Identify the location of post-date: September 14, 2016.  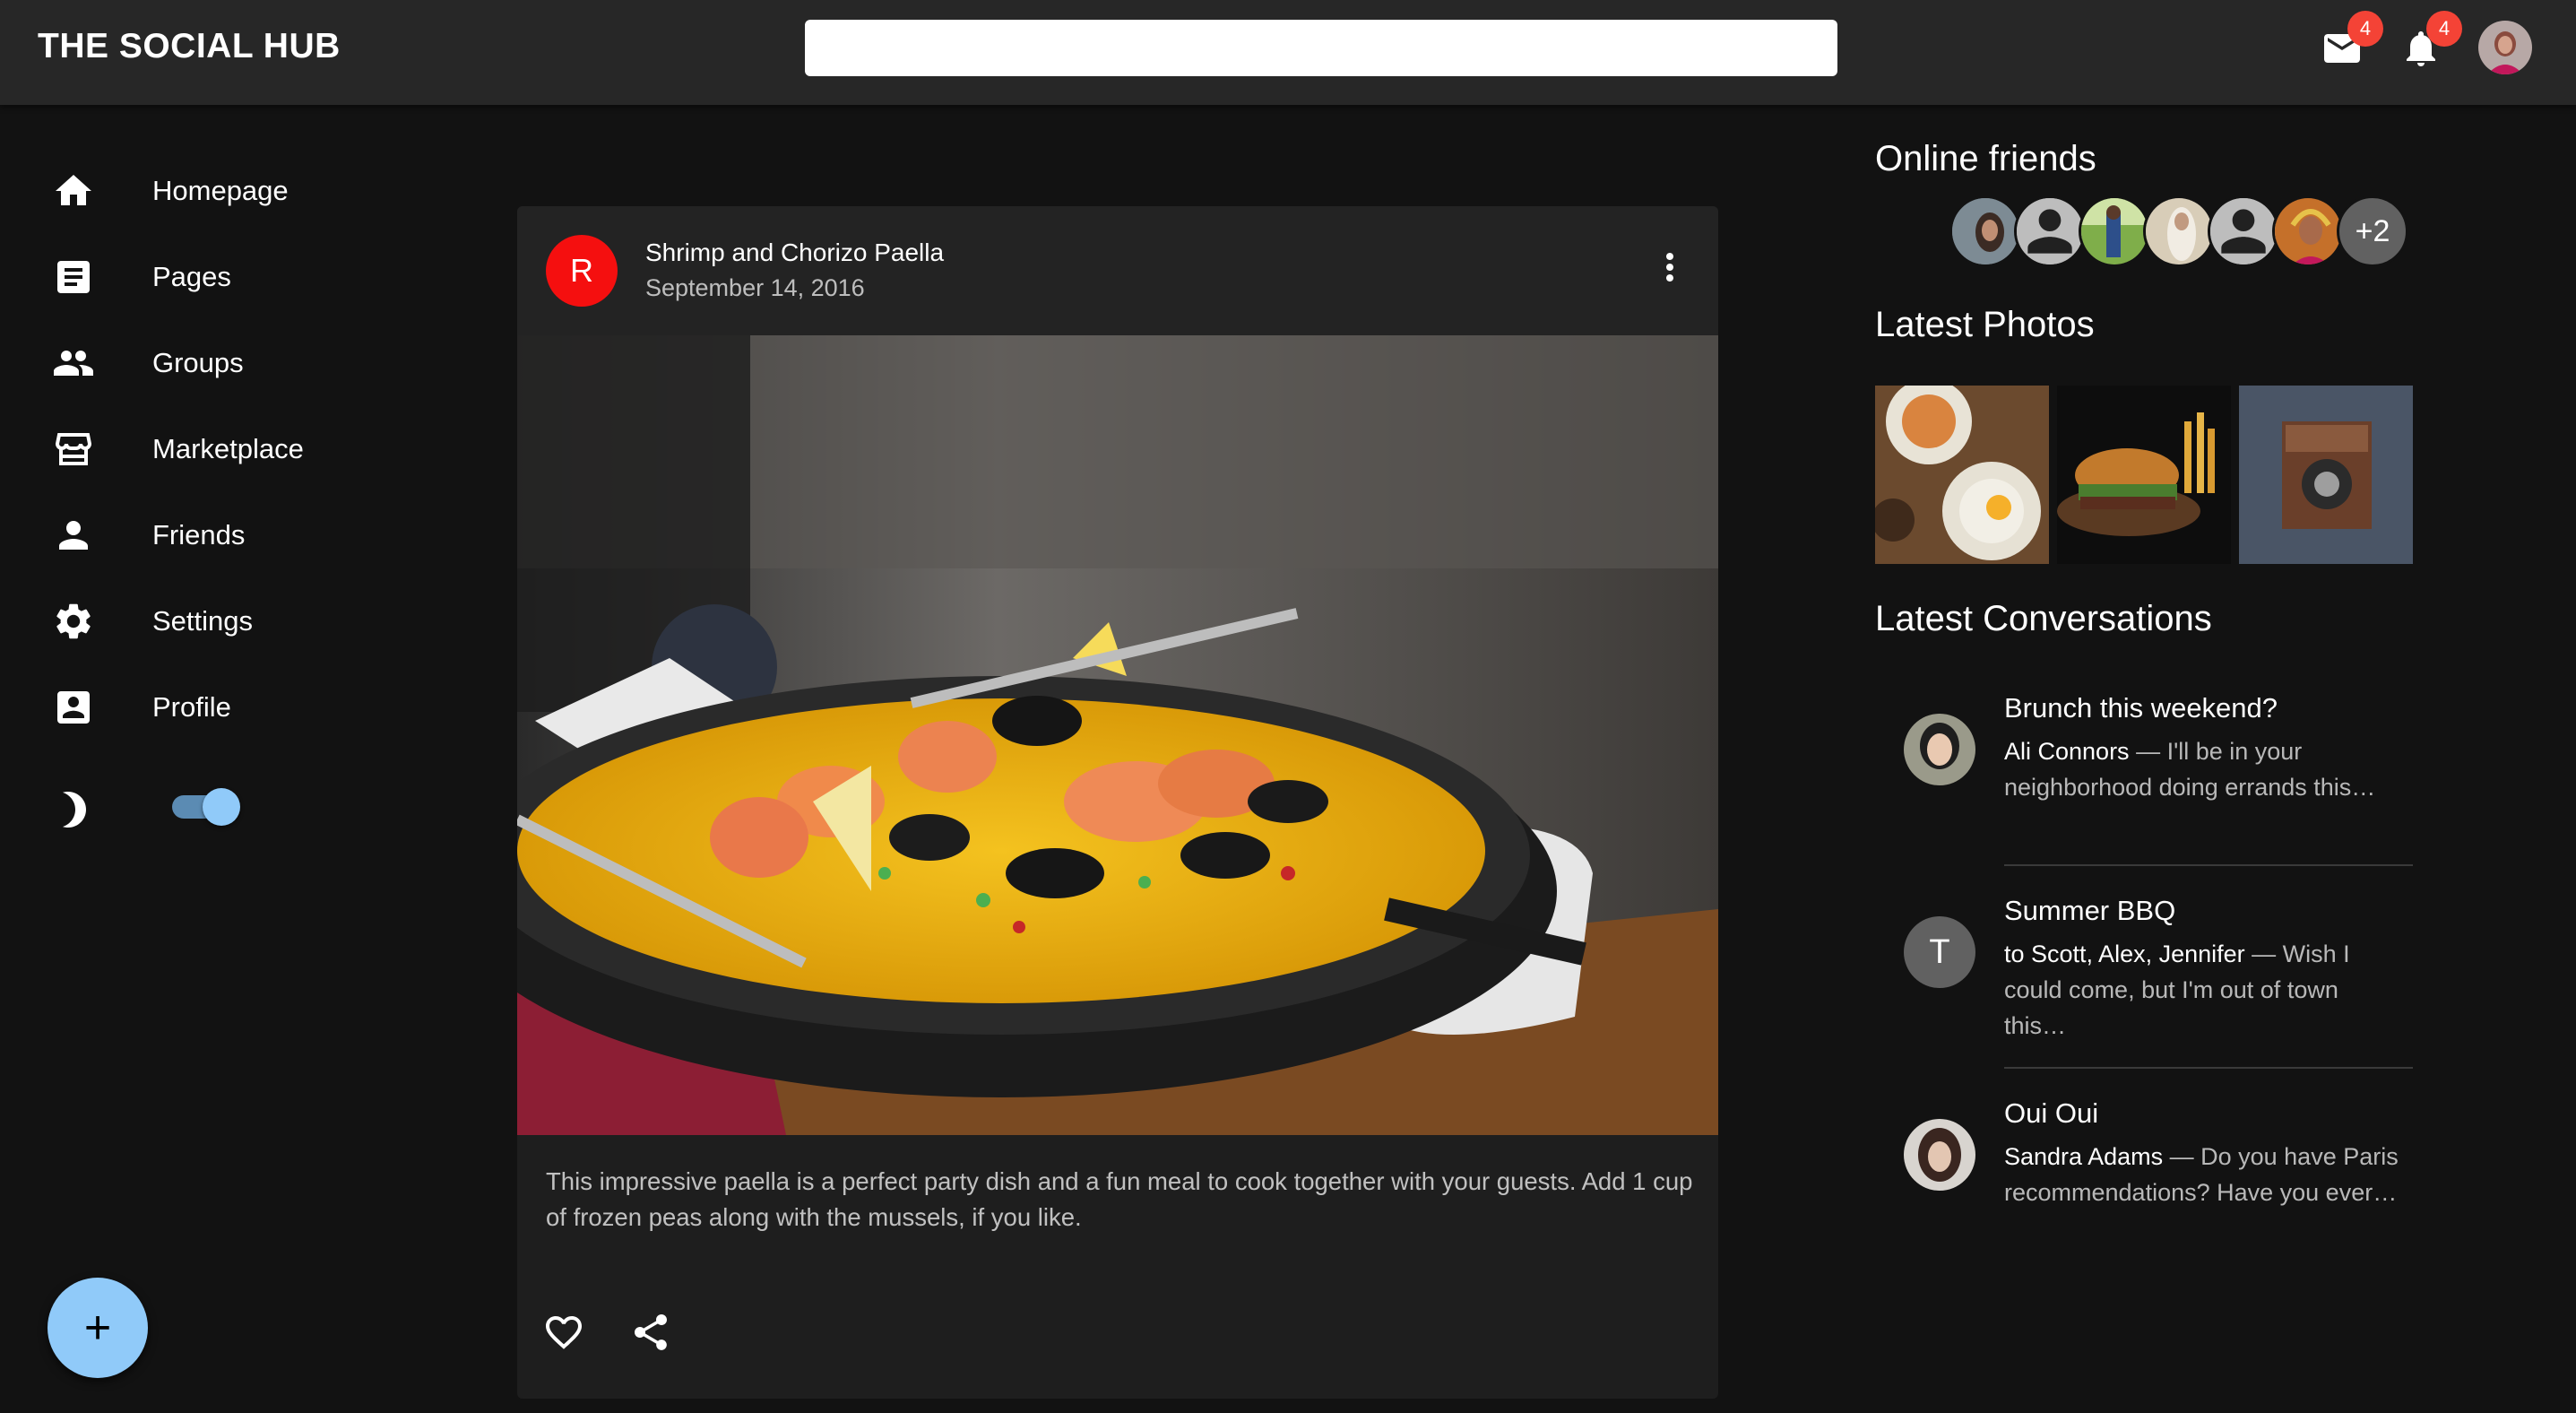
(755, 287).